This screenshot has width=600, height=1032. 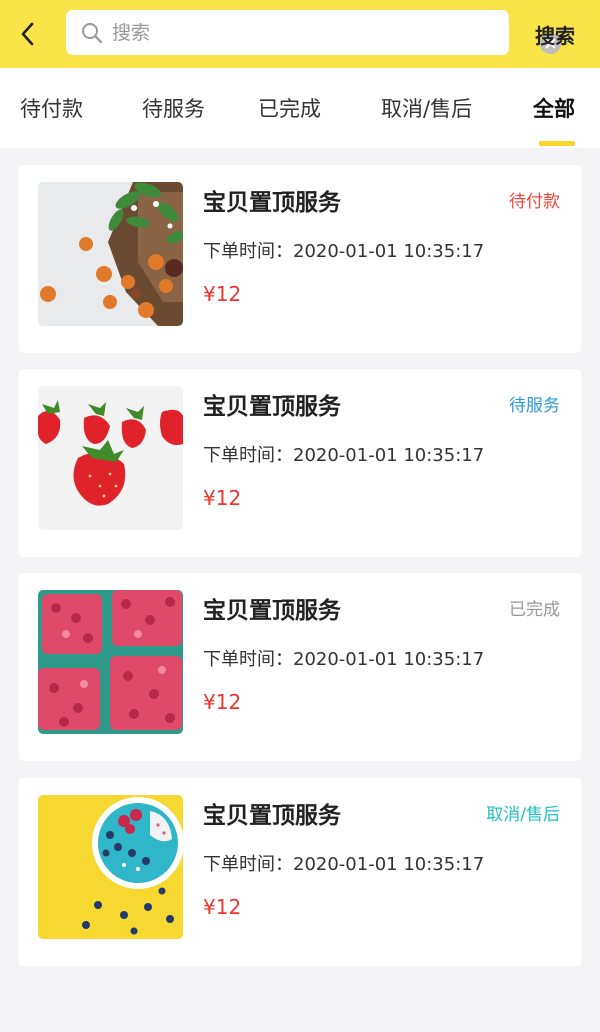 I want to click on order-status: 待付款, so click(x=534, y=202).